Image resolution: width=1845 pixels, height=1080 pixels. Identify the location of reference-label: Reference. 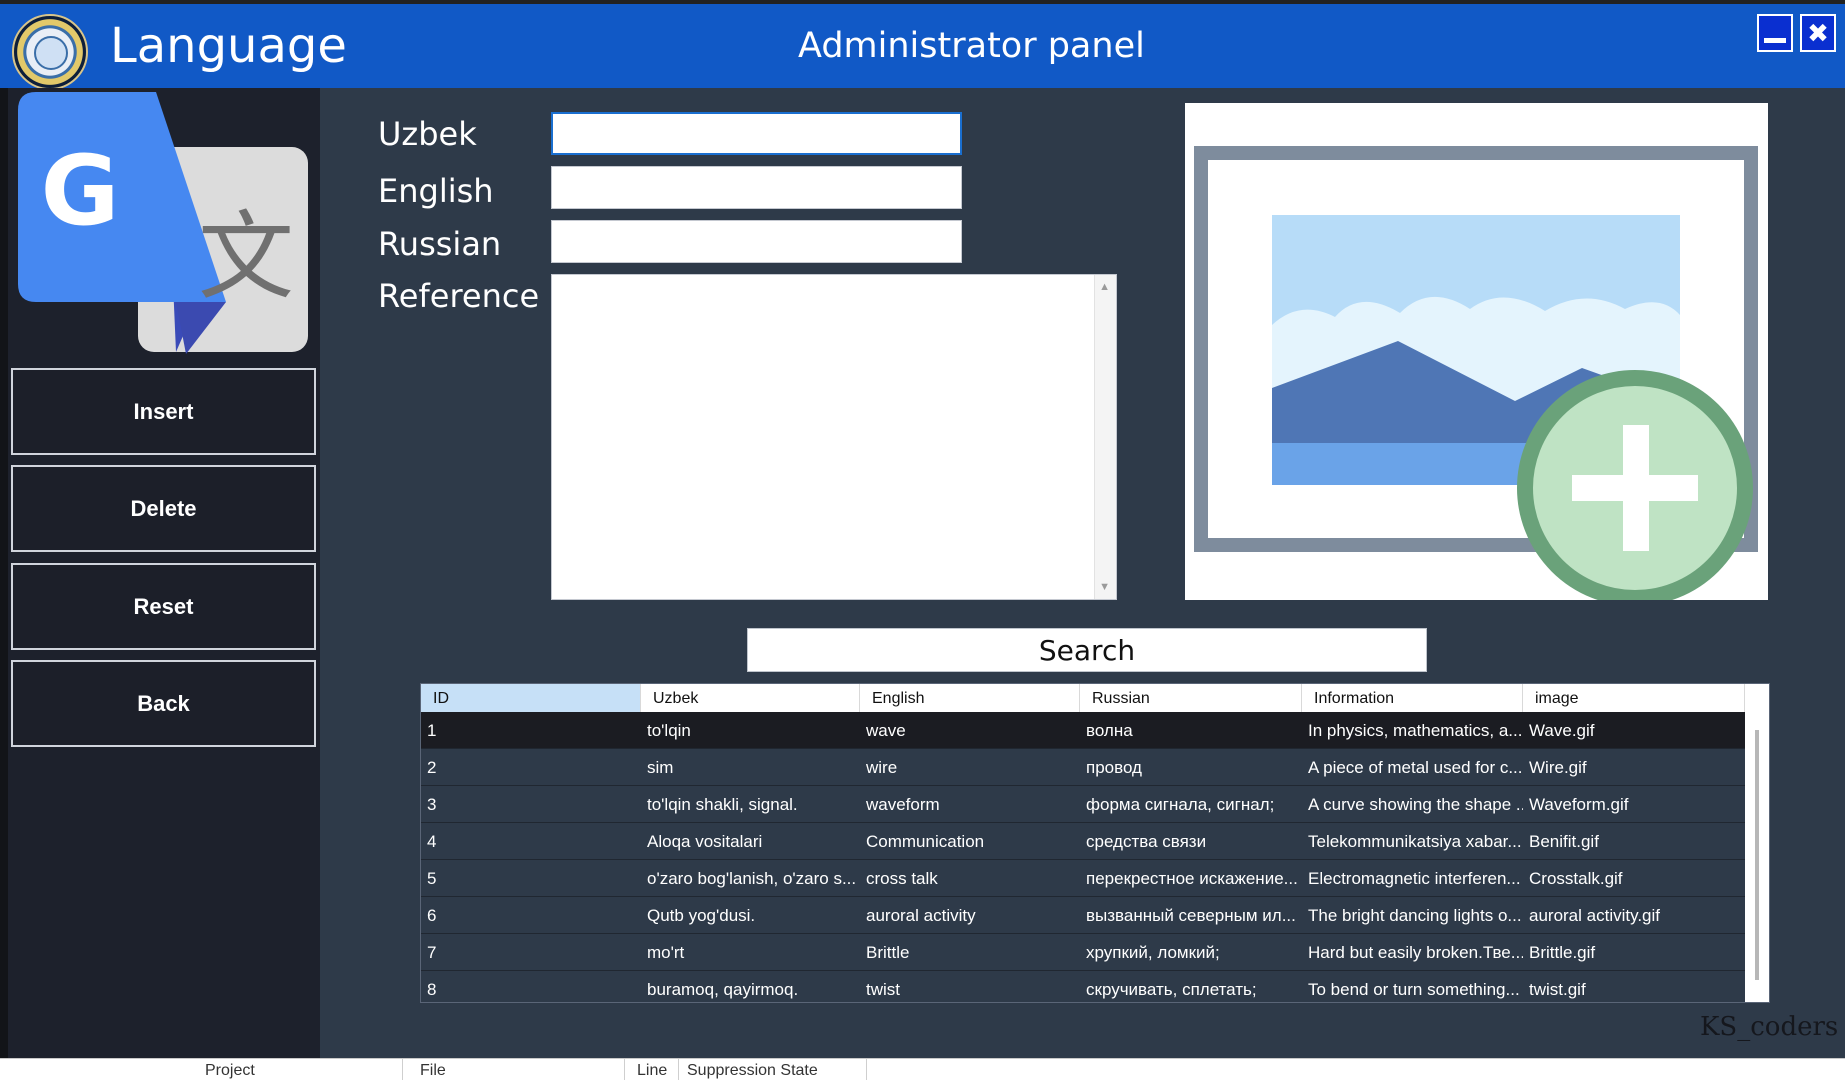
(459, 296).